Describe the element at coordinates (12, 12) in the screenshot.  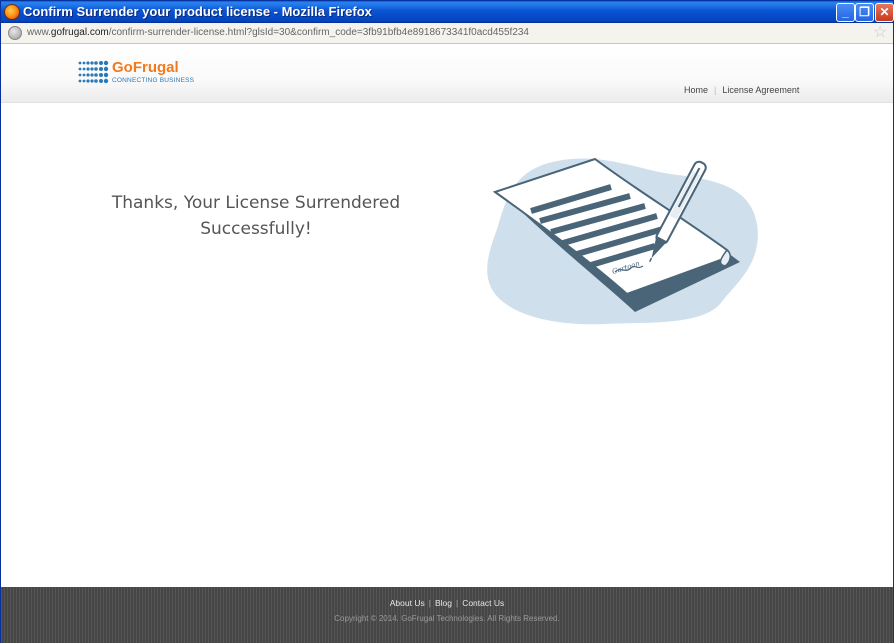
I see `firefox-icon` at that location.